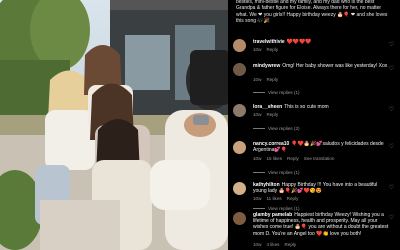 The width and height of the screenshot is (400, 250). What do you see at coordinates (272, 215) in the screenshot?
I see `comment-username: glamby pamelab` at bounding box center [272, 215].